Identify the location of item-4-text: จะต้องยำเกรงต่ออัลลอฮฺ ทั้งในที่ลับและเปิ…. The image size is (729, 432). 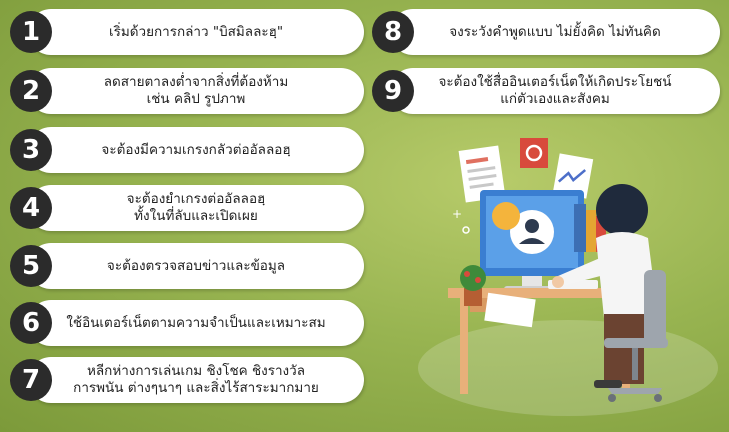
(196, 208).